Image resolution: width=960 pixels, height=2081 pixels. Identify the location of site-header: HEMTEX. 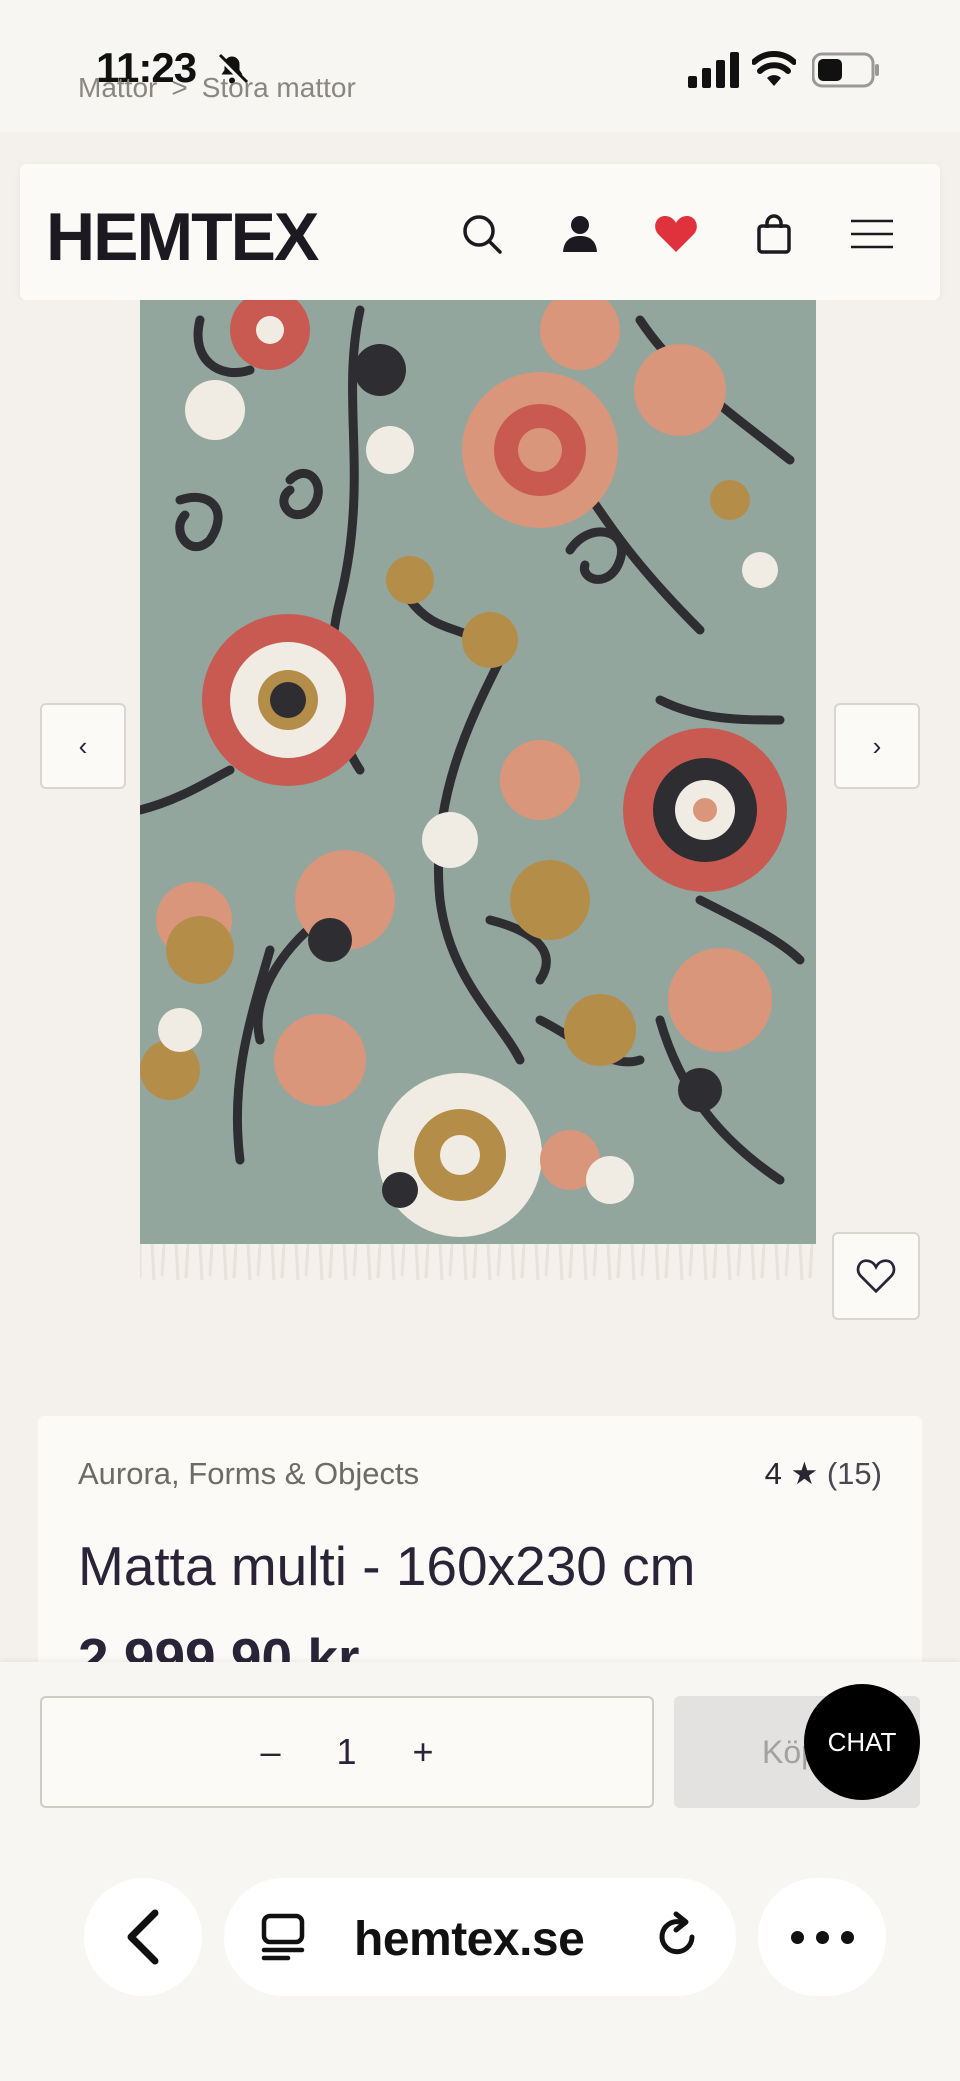
(480, 232).